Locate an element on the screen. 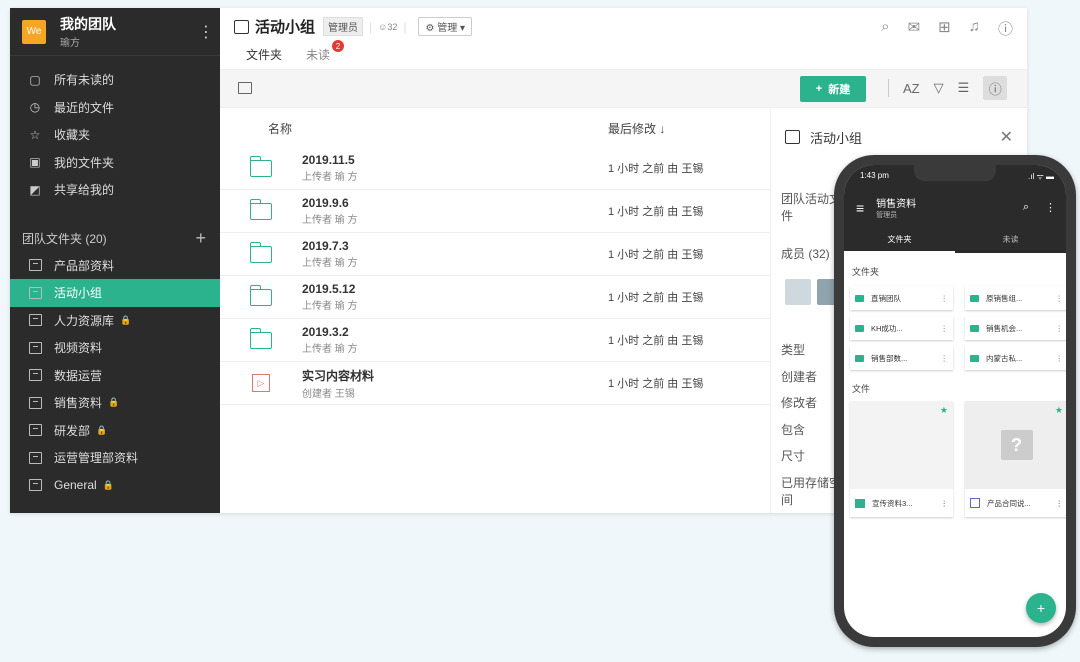  info-icon: ⓘ is located at coordinates (995, 88).